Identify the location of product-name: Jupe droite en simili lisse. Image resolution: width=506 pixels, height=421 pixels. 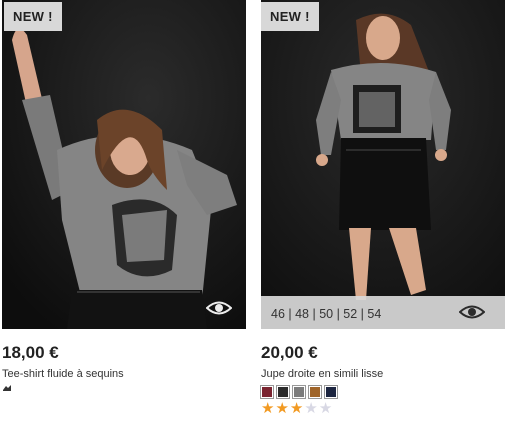
(383, 374).